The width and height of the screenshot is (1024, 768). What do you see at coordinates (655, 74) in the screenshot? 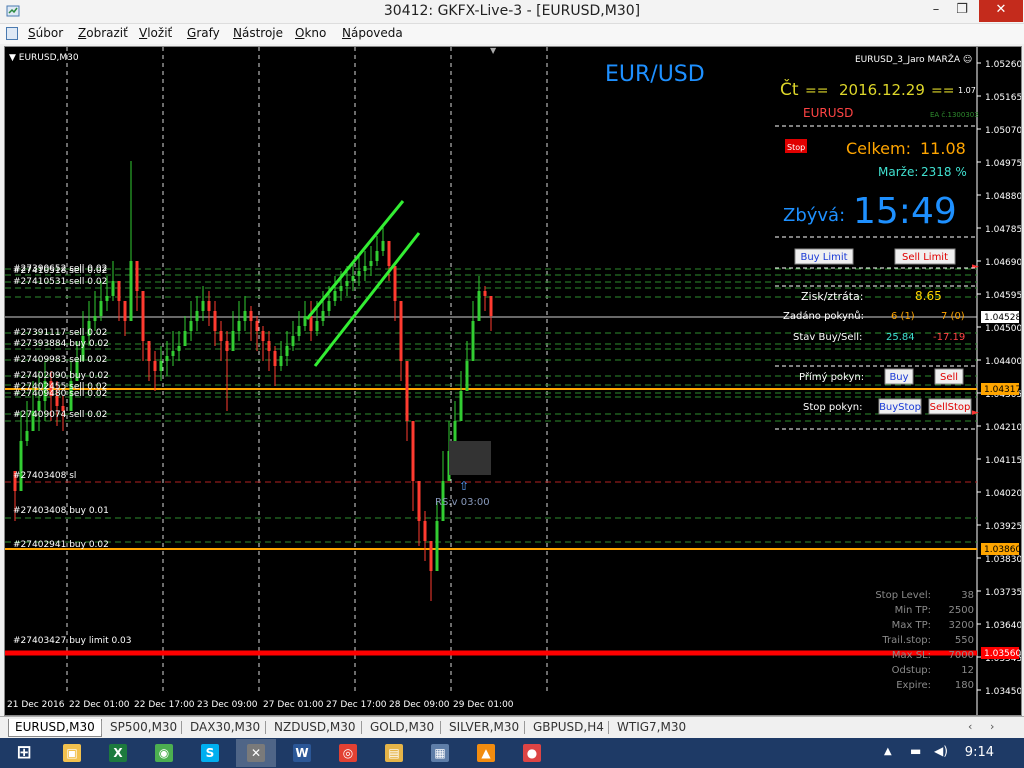
I see `big-symbol: EUR/USD` at bounding box center [655, 74].